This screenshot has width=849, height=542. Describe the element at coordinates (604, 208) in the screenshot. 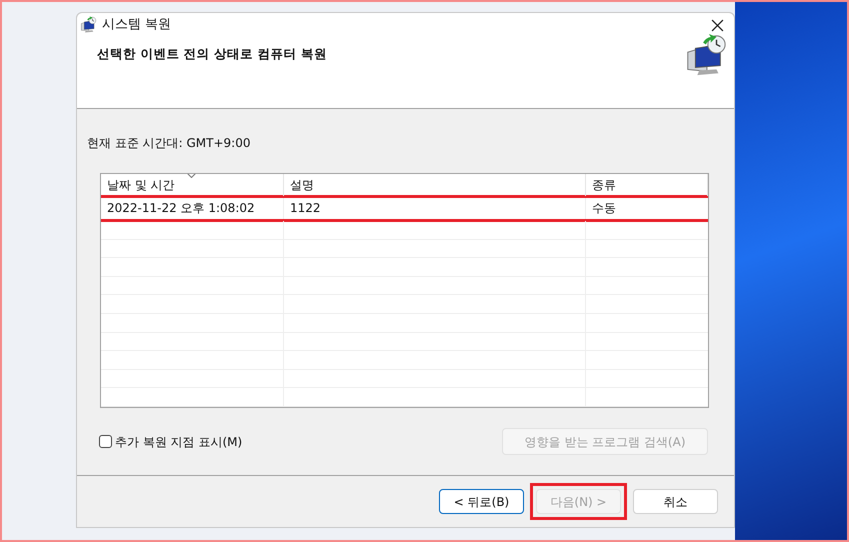

I see `table-cell-text: 수동` at that location.